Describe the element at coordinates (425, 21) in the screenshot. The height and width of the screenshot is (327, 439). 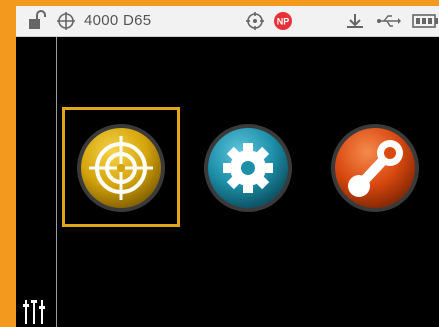
I see `battery-icon` at that location.